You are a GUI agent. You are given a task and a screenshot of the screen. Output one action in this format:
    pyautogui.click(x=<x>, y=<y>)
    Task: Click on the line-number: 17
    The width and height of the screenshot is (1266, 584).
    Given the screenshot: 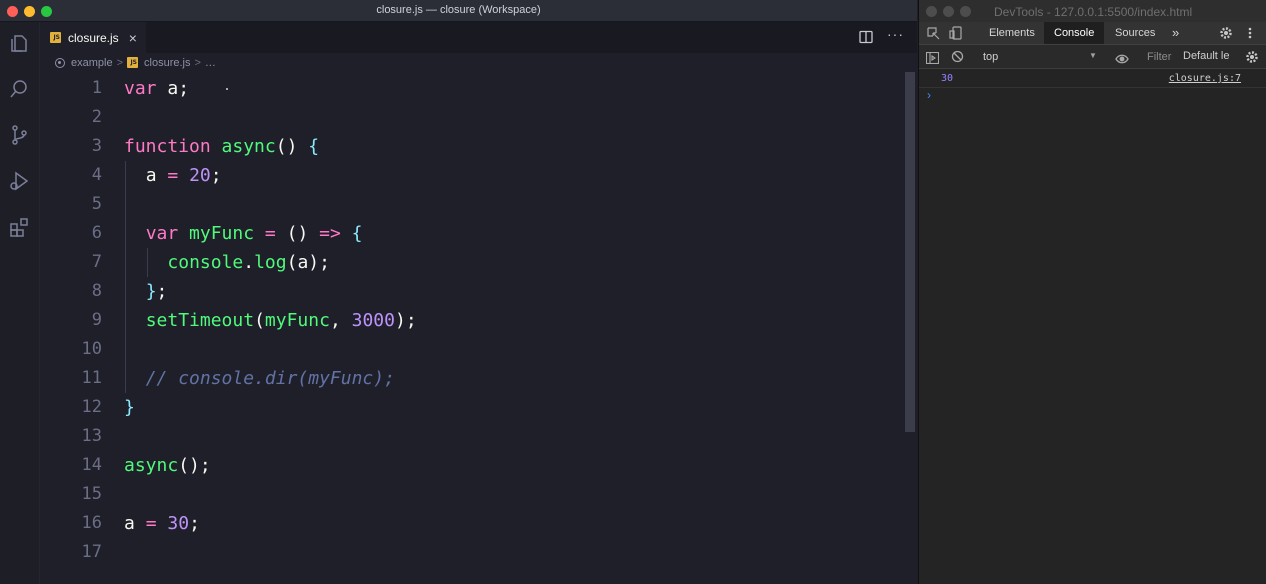 What is the action you would take?
    pyautogui.click(x=91, y=552)
    